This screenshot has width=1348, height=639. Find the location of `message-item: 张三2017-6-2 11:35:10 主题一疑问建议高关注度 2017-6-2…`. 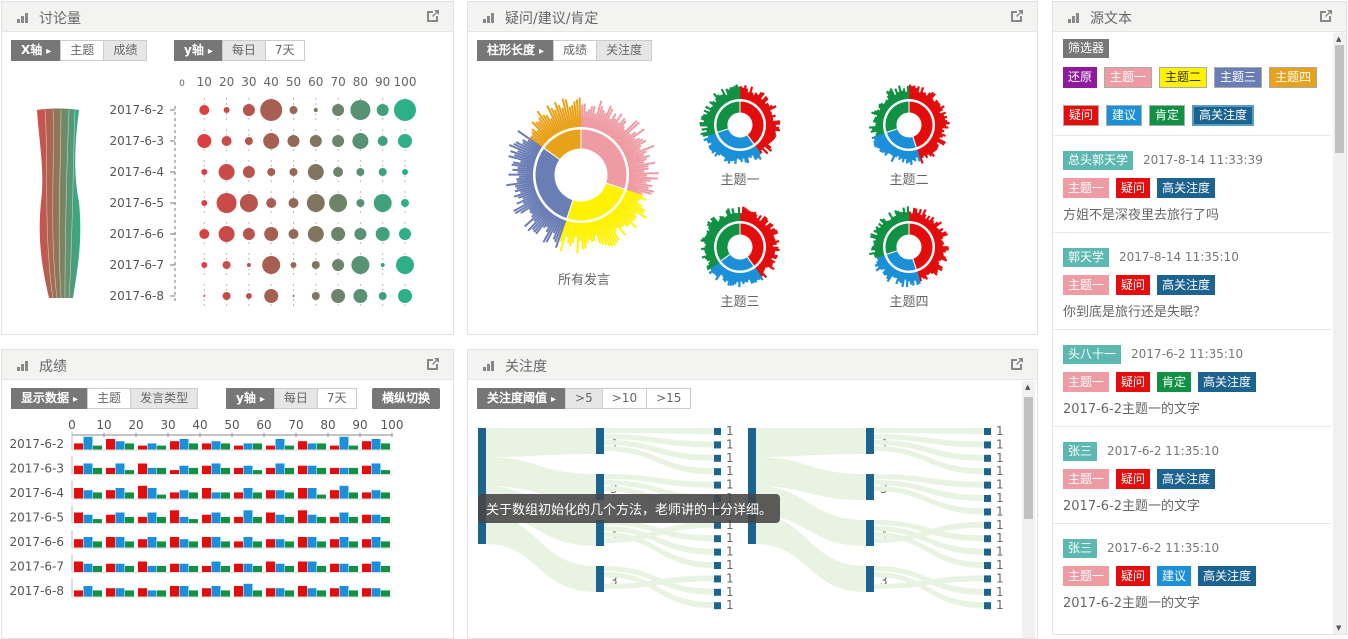

message-item: 张三2017-6-2 11:35:10 主题一疑问建议高关注度 2017-6-2… is located at coordinates (1198, 574).